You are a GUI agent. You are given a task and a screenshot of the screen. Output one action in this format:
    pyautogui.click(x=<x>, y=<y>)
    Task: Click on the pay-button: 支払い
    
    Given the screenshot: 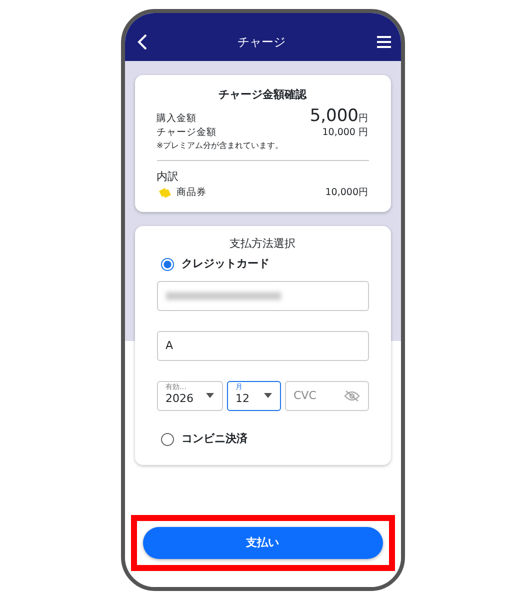 What is the action you would take?
    pyautogui.click(x=262, y=543)
    